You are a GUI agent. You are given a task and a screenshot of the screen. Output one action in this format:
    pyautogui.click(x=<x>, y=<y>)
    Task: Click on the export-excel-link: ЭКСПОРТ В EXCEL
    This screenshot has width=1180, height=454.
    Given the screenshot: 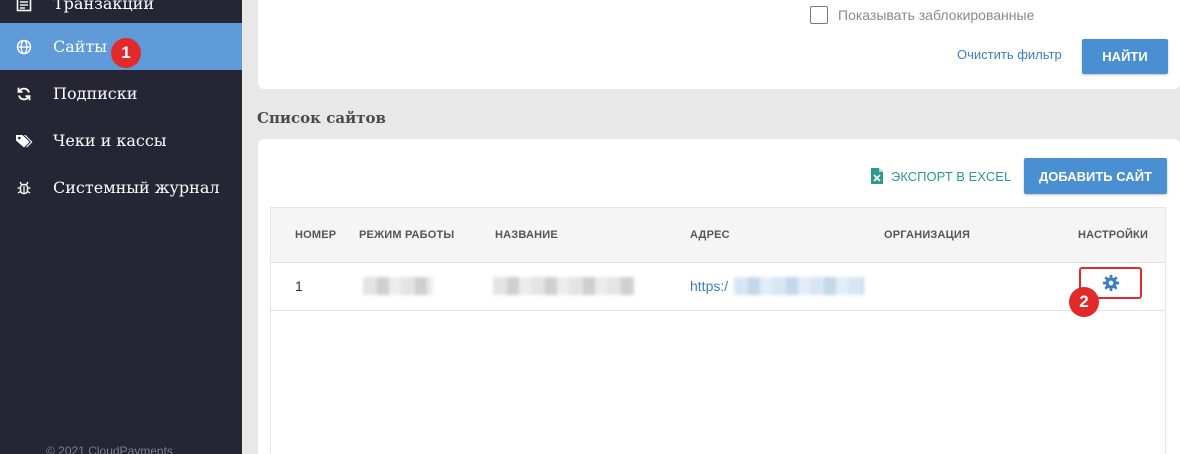 What is the action you would take?
    pyautogui.click(x=941, y=176)
    